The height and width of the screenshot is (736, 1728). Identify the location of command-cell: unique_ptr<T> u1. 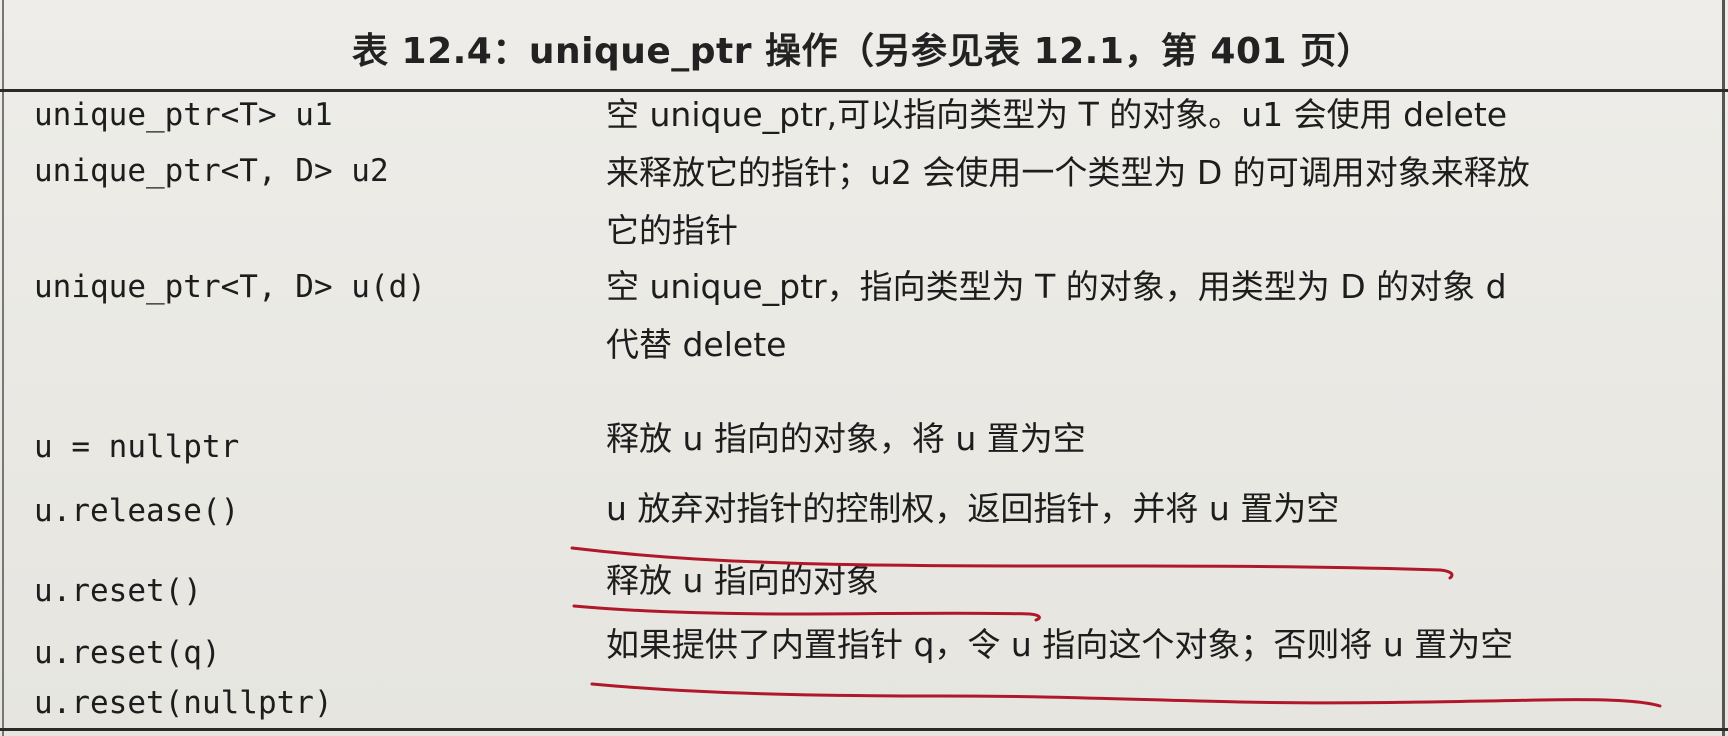
(183, 115).